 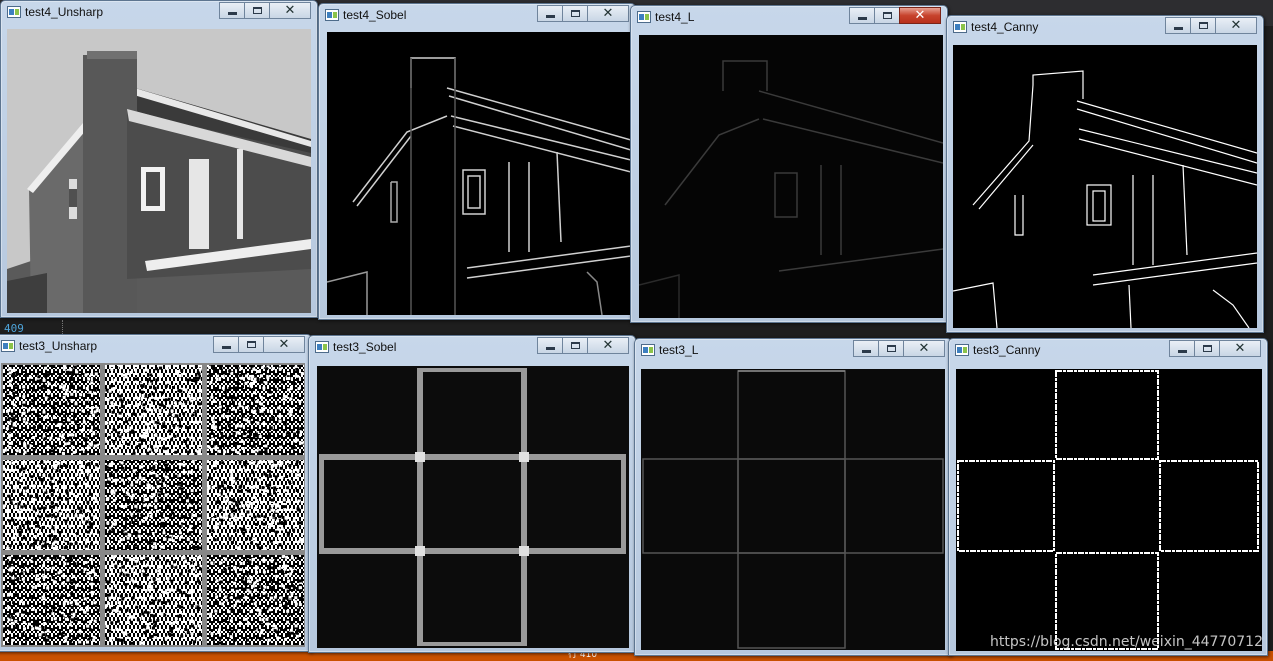 What do you see at coordinates (793, 351) in the screenshot?
I see `title-bar: test3_L ✕` at bounding box center [793, 351].